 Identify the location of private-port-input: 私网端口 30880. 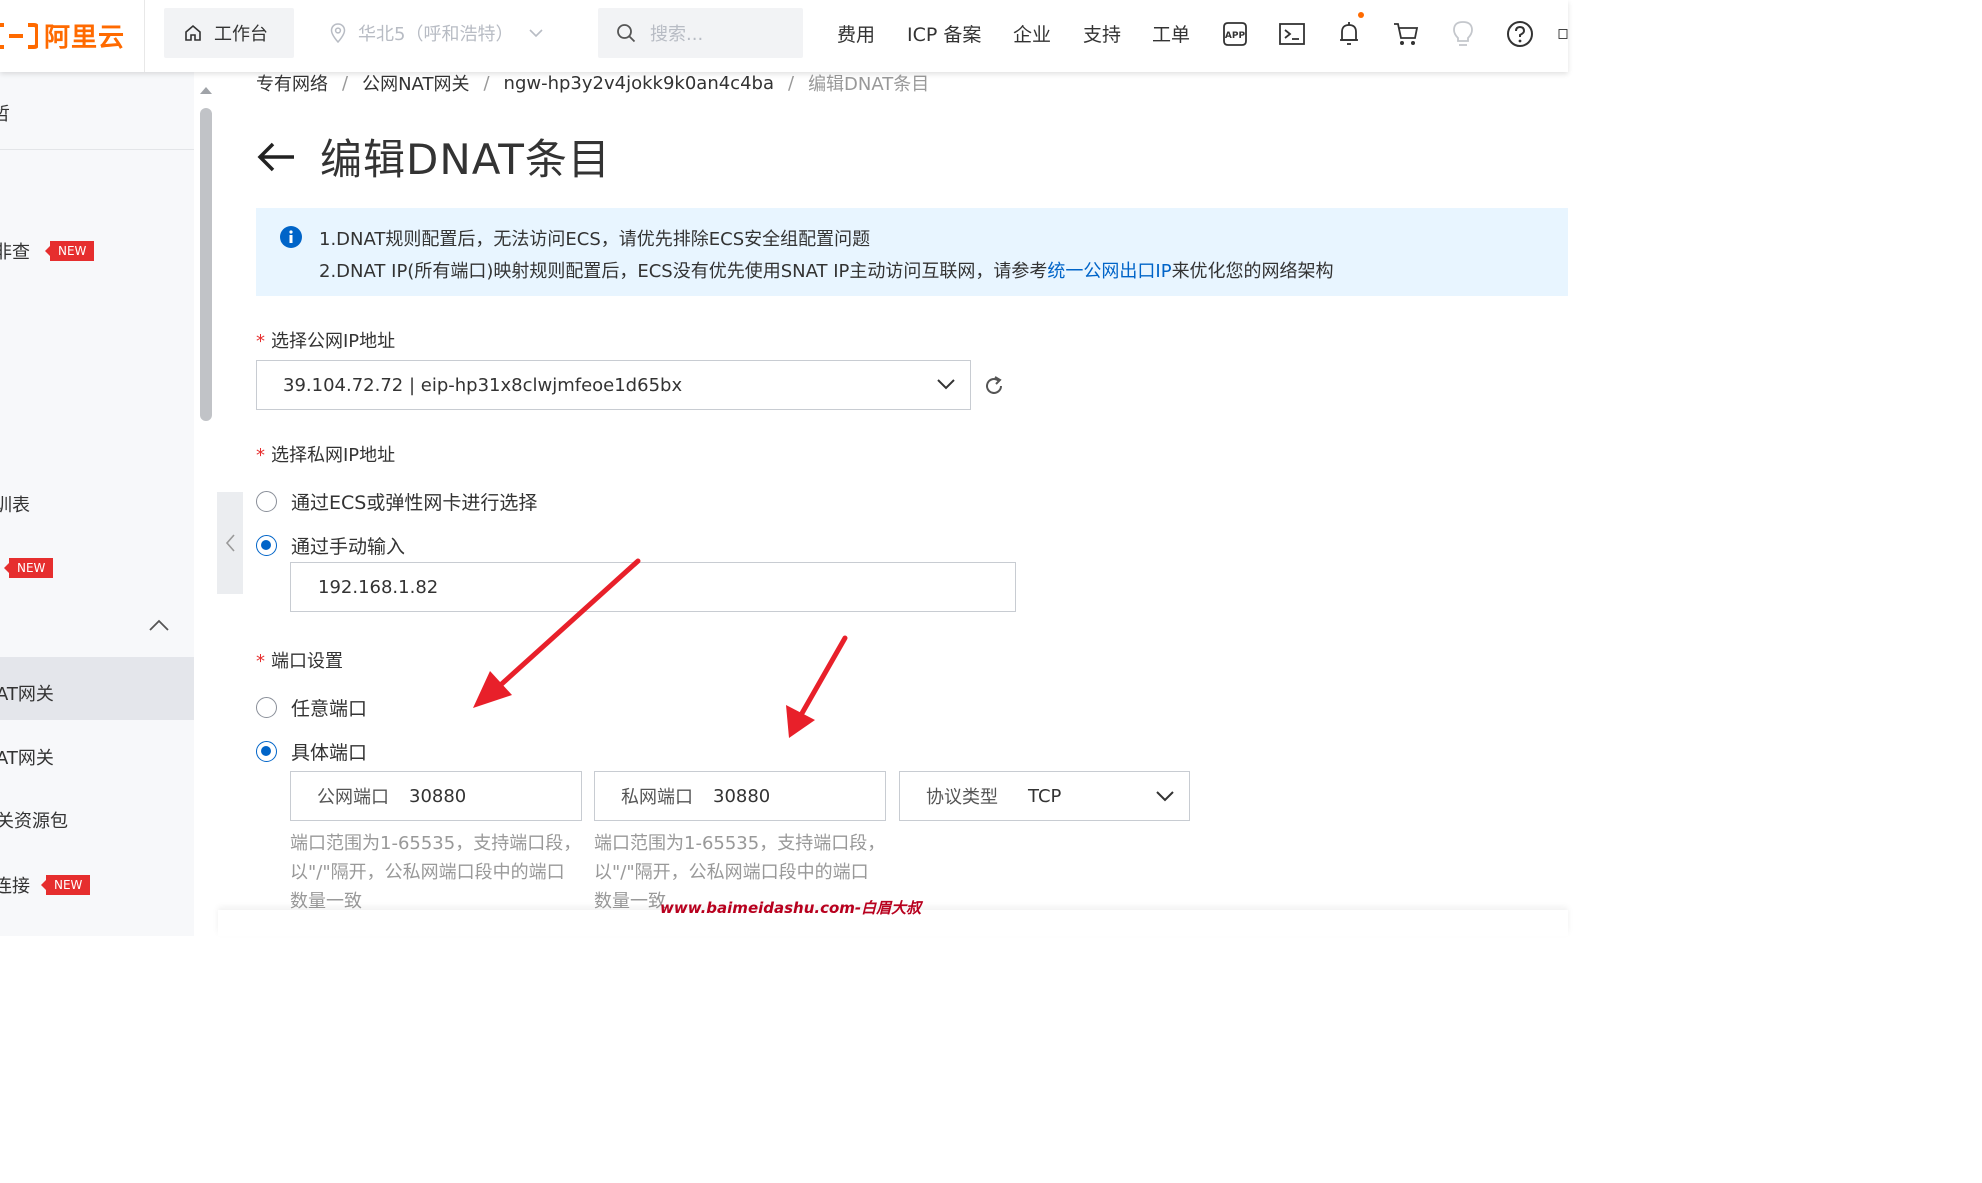
(740, 796).